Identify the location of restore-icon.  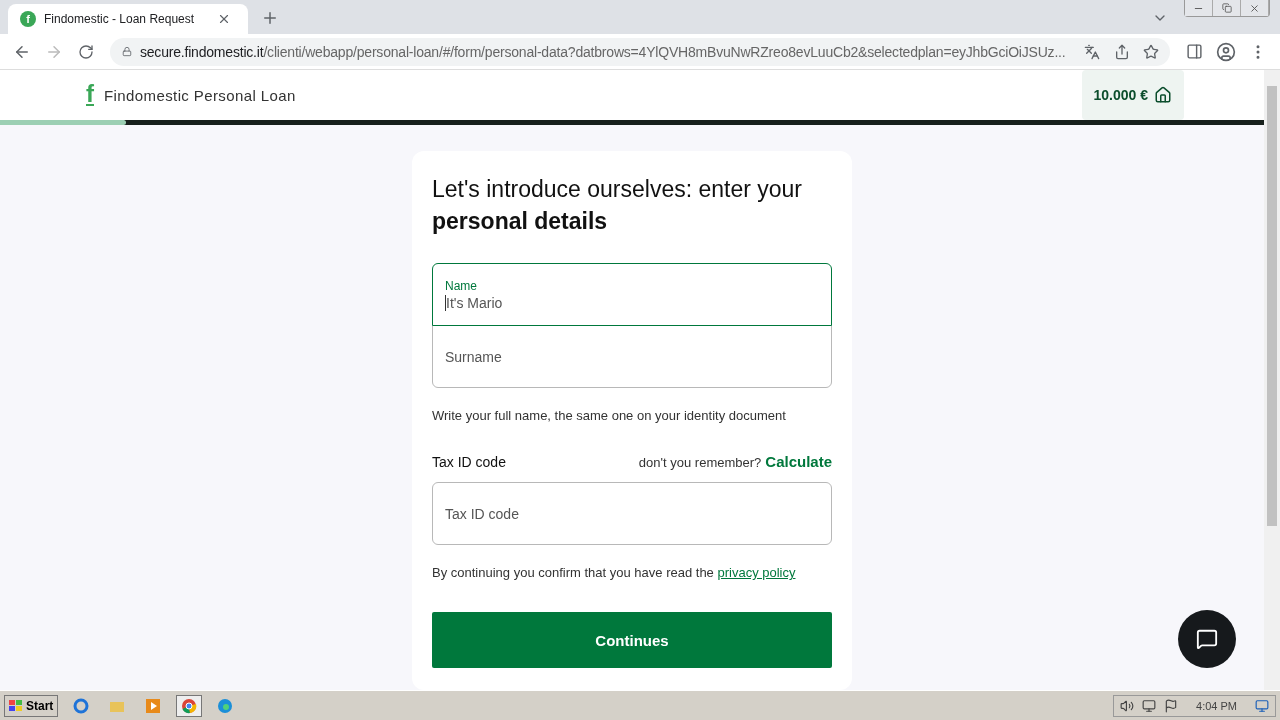
(1227, 8).